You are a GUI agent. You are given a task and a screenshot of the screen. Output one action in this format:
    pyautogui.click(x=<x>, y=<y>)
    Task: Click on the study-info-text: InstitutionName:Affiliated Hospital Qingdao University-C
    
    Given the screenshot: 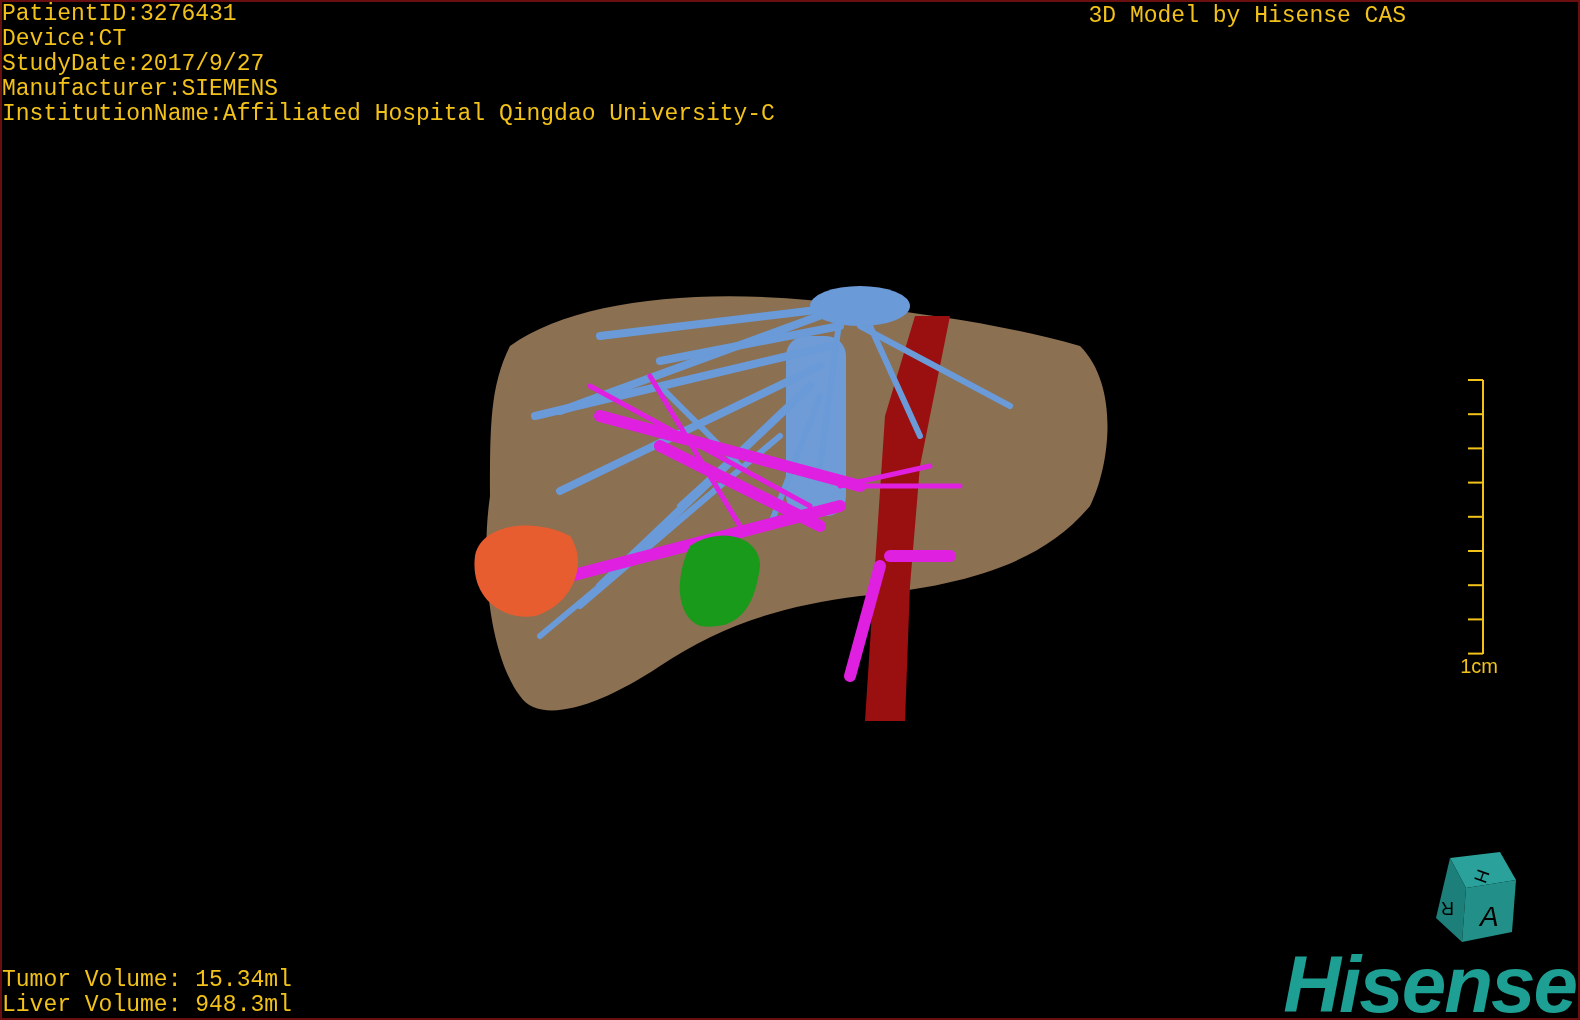 What is the action you would take?
    pyautogui.click(x=388, y=114)
    